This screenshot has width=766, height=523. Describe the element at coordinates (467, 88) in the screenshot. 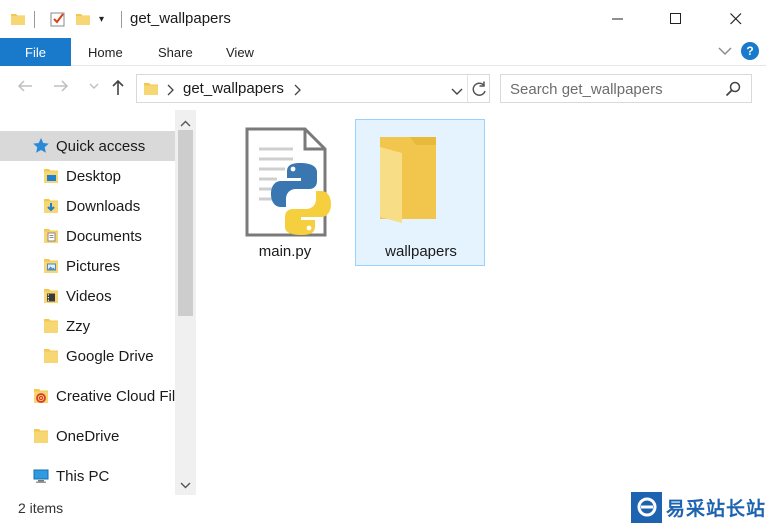

I see `address-divider` at that location.